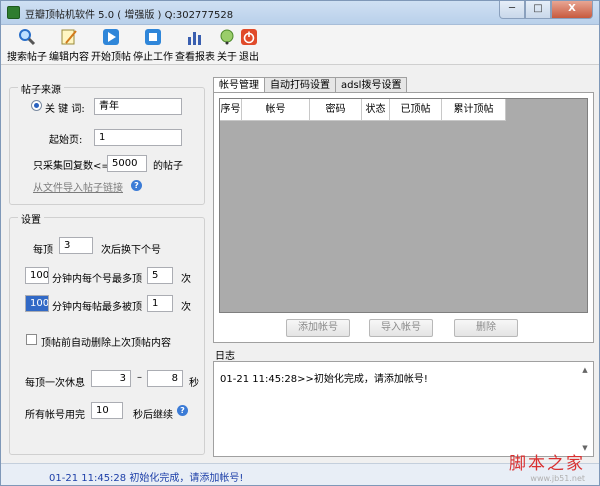 Image resolution: width=600 pixels, height=486 pixels. What do you see at coordinates (146, 478) in the screenshot?
I see `status-message: 01-21 11:45:28 初始化完成，请添加帐号!` at bounding box center [146, 478].